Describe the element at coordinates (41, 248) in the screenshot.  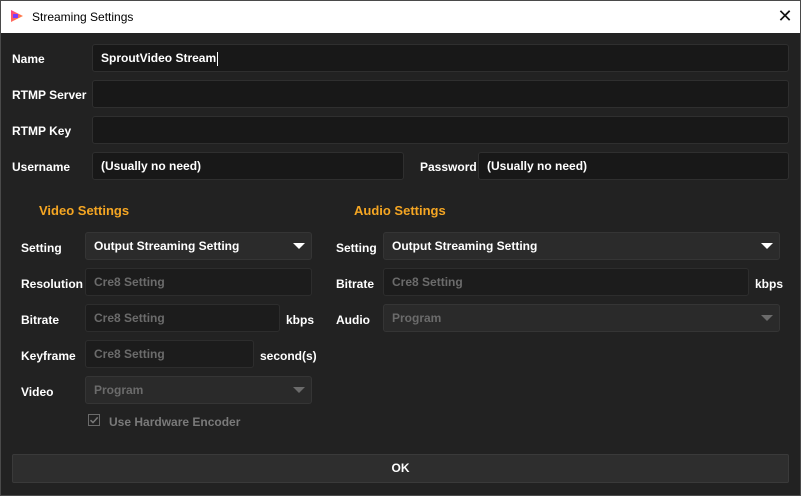
I see `video-setting-label: Setting` at that location.